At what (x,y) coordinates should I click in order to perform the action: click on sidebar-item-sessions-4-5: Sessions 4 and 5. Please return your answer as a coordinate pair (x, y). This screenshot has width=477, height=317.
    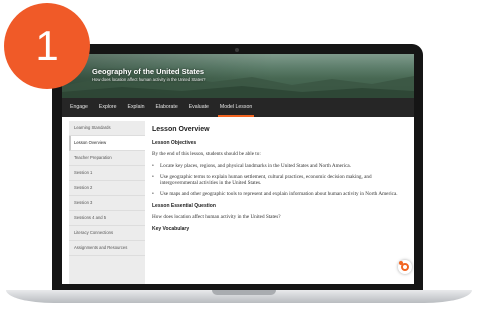
    Looking at the image, I should click on (107, 218).